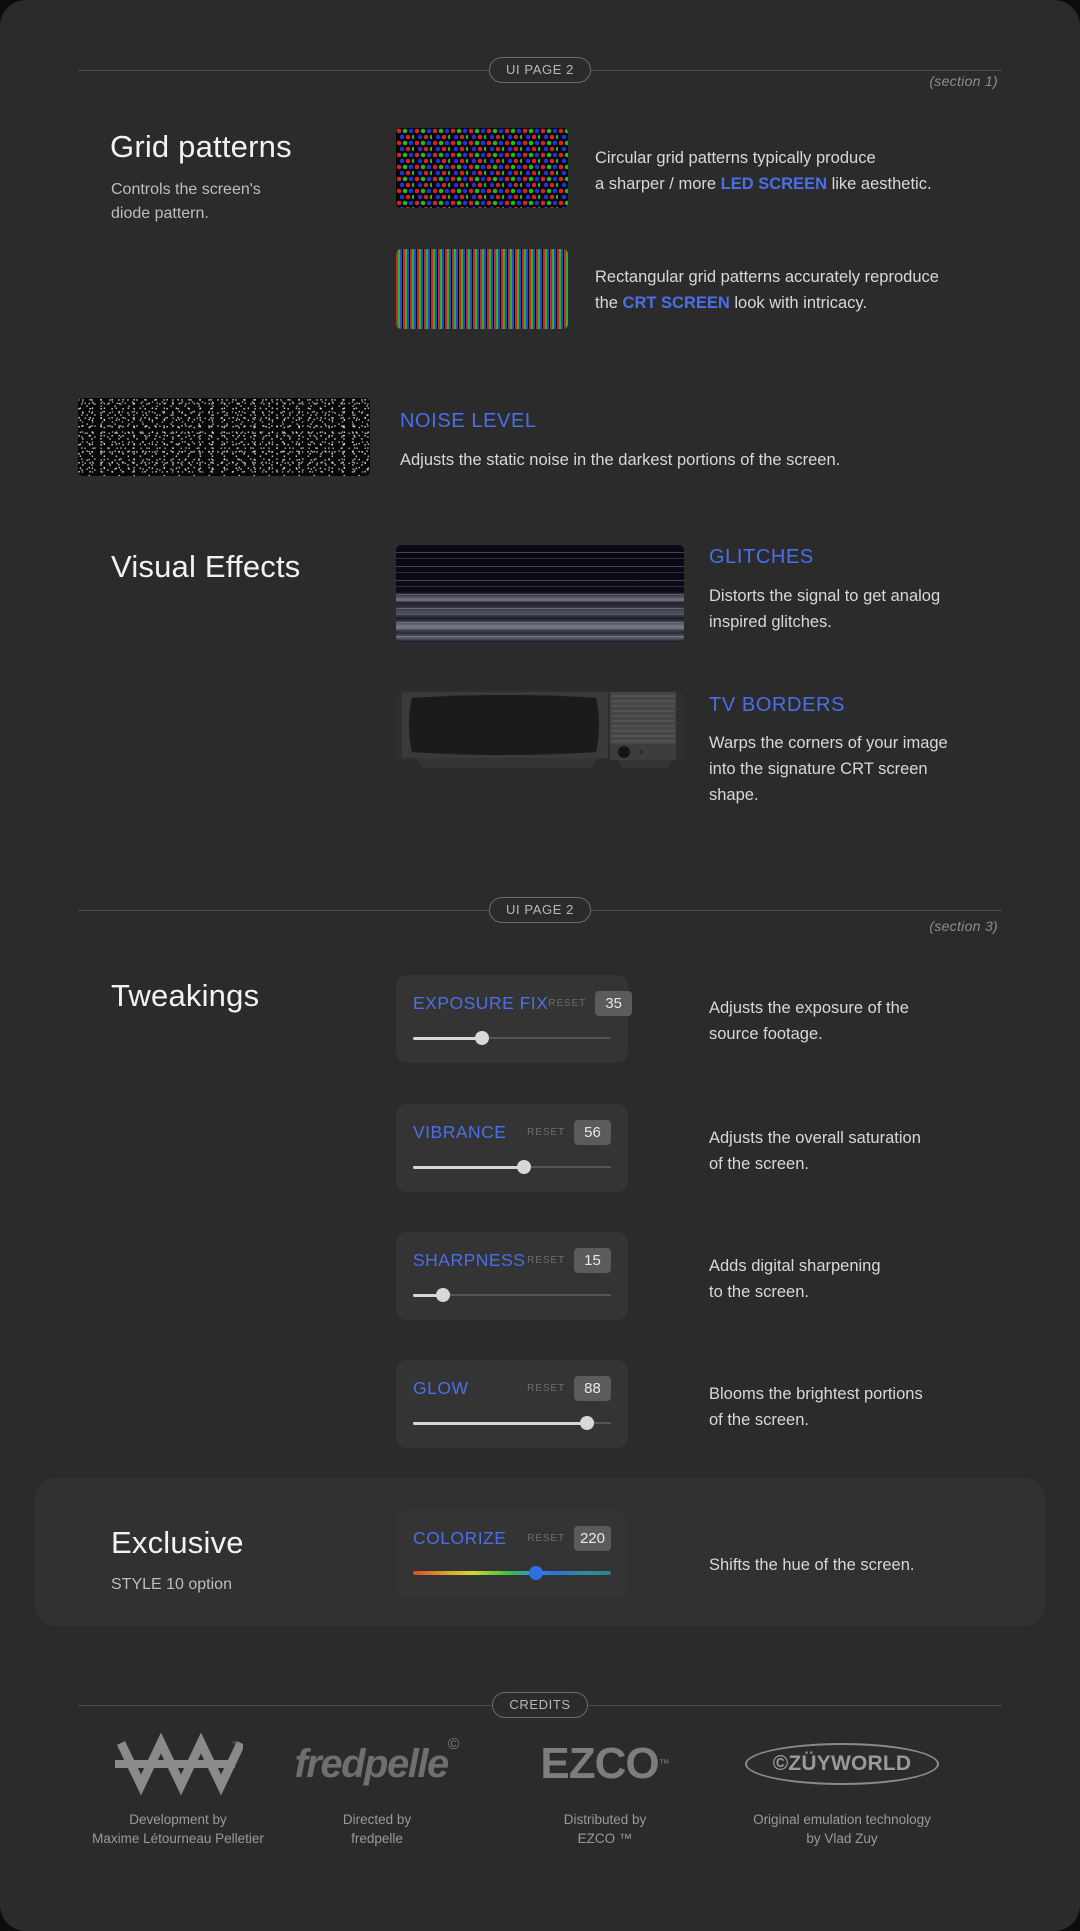 The height and width of the screenshot is (1931, 1080). Describe the element at coordinates (592, 1388) in the screenshot. I see `slider-value-glow: 88` at that location.